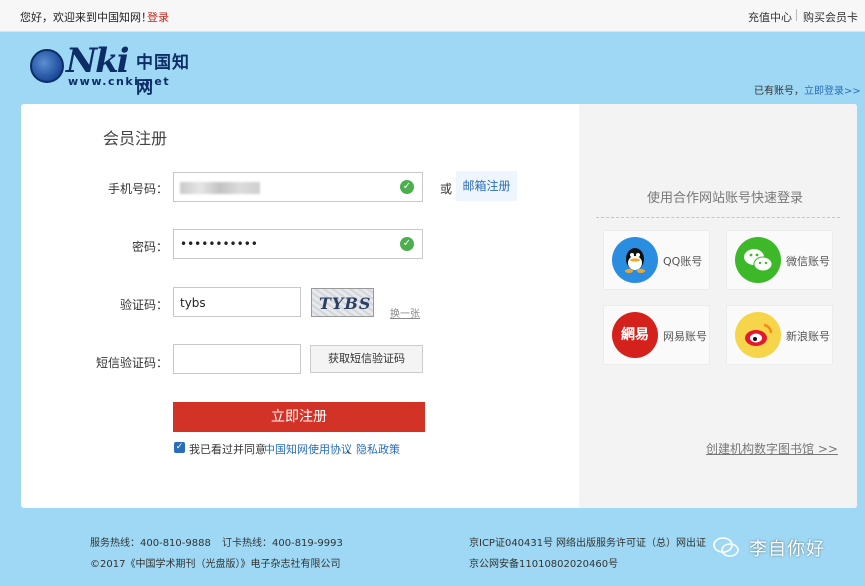 The width and height of the screenshot is (865, 586). Describe the element at coordinates (407, 244) in the screenshot. I see `password-valid-check-icon: ✓` at that location.